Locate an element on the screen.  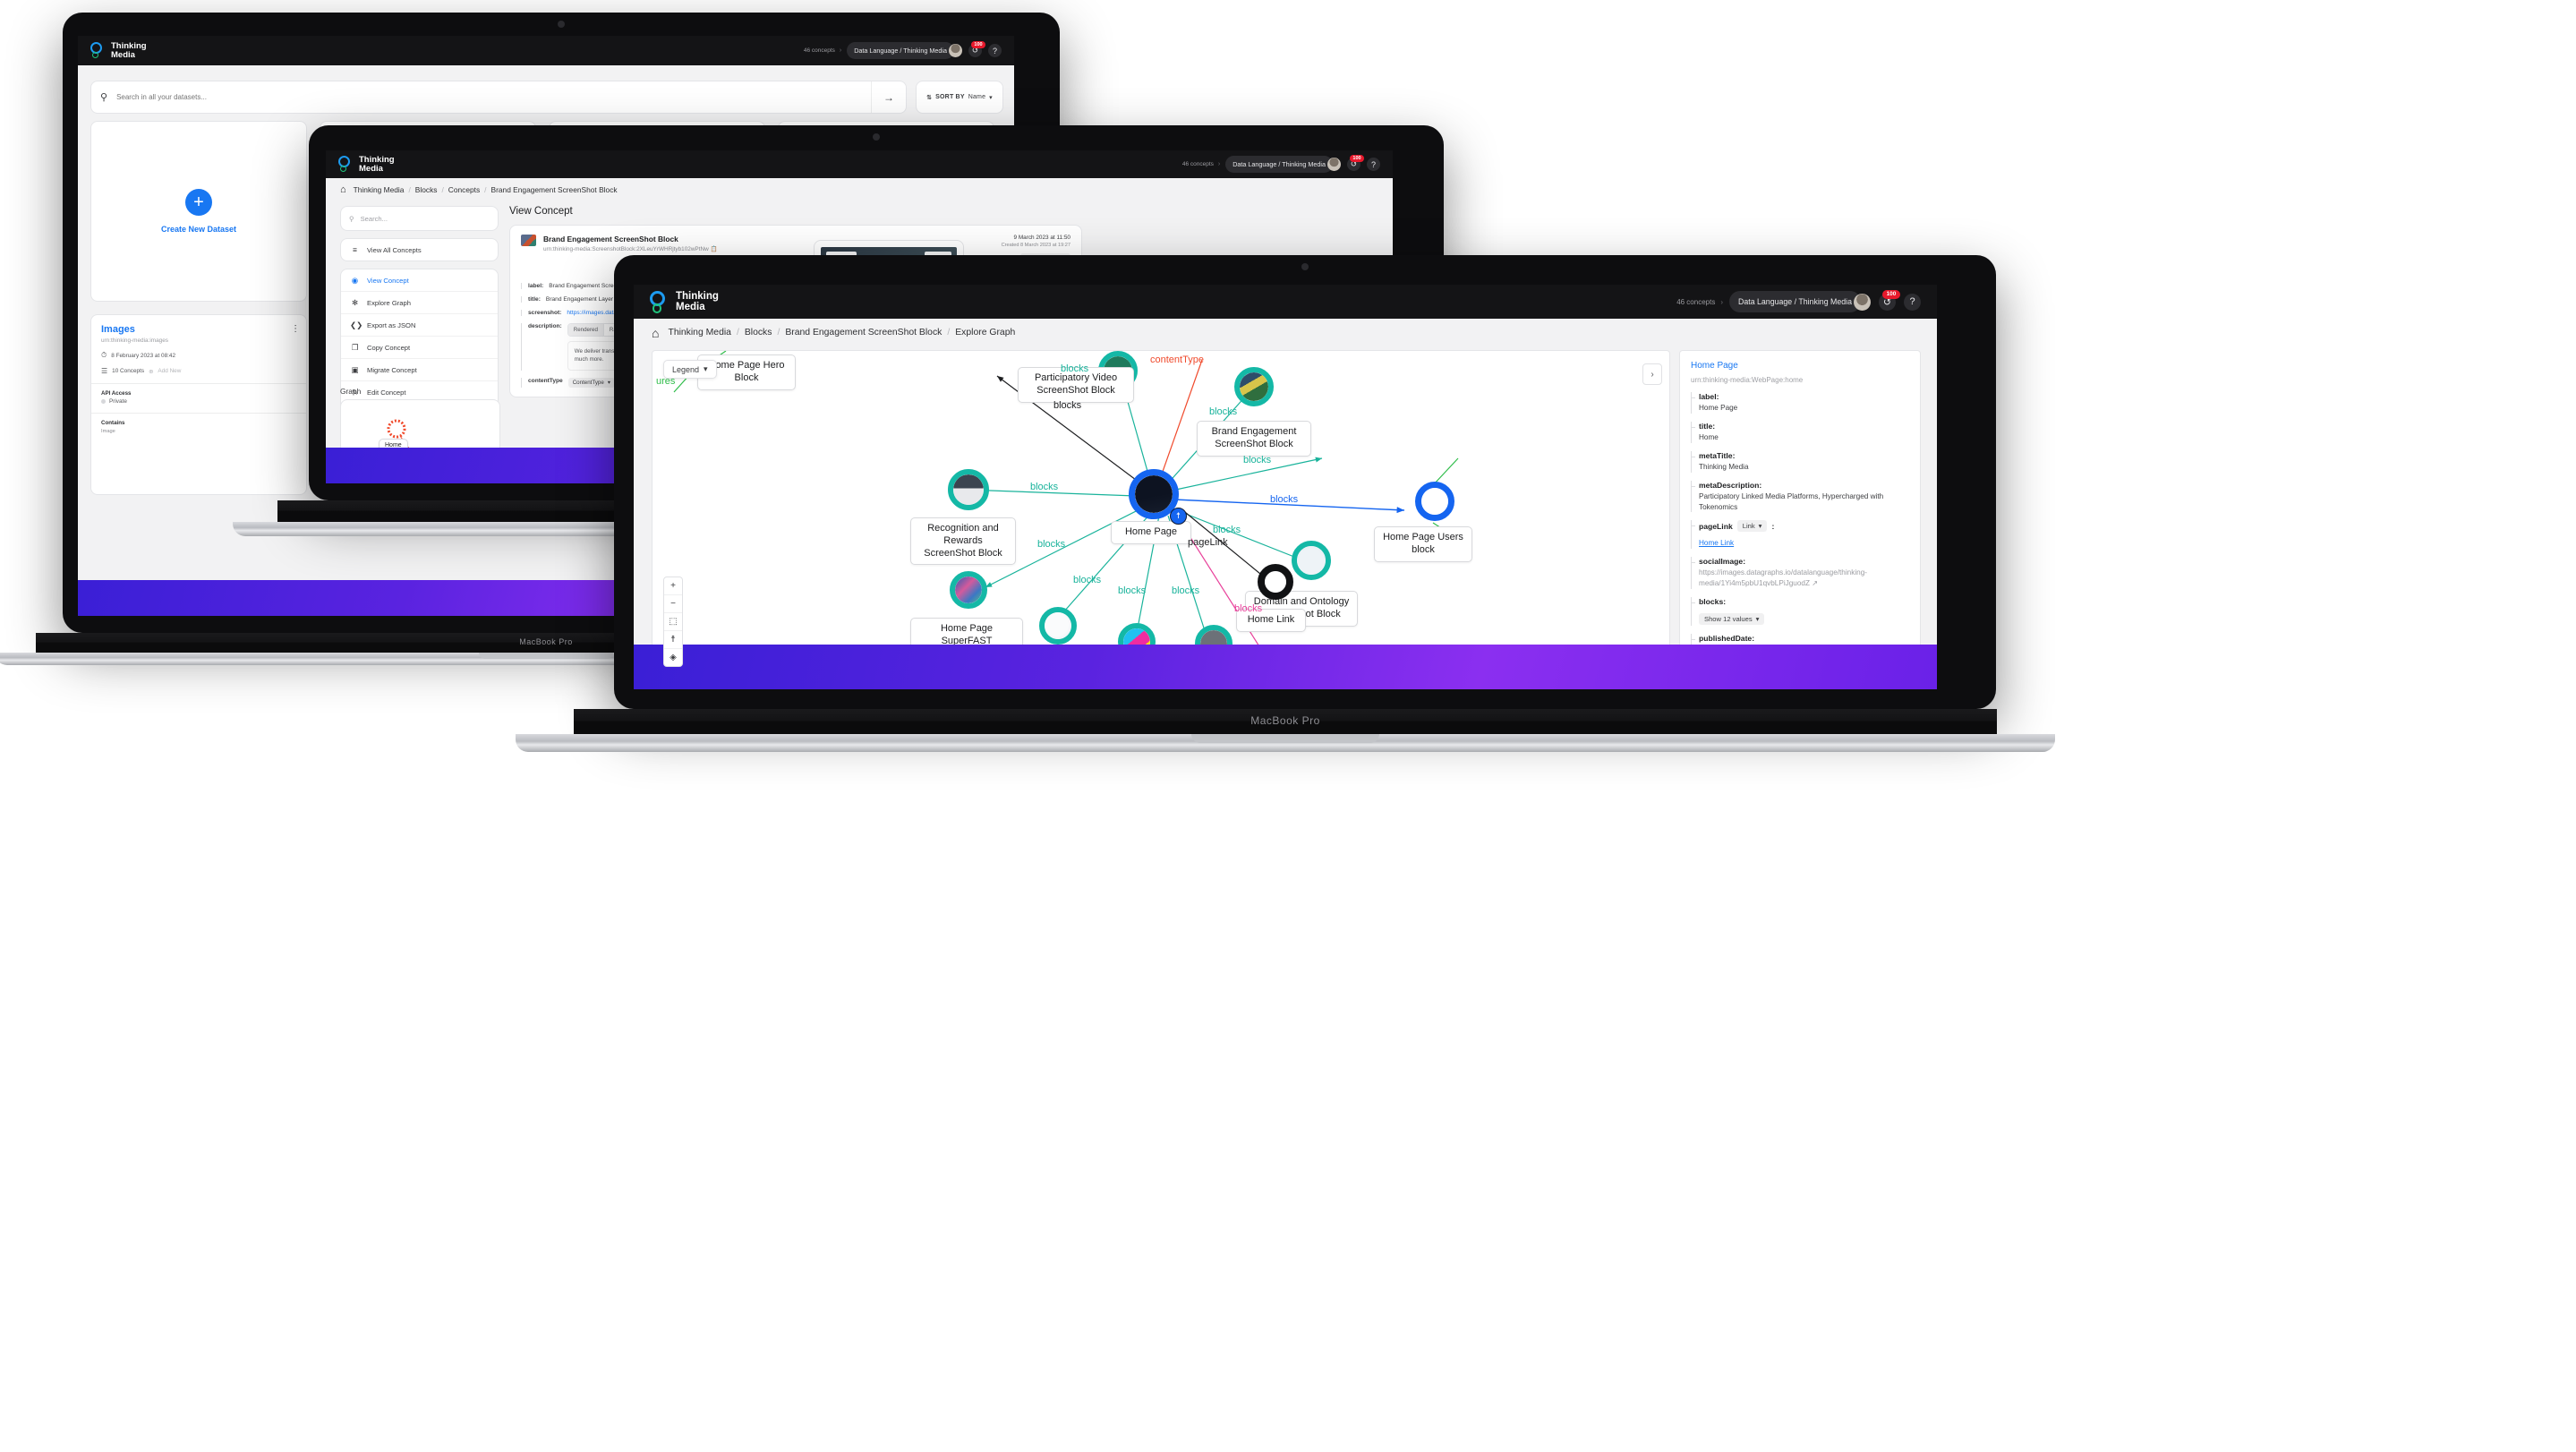
panel-field-blocks: blocks: Show 12 values ▾ is located at coordinates (1800, 612).